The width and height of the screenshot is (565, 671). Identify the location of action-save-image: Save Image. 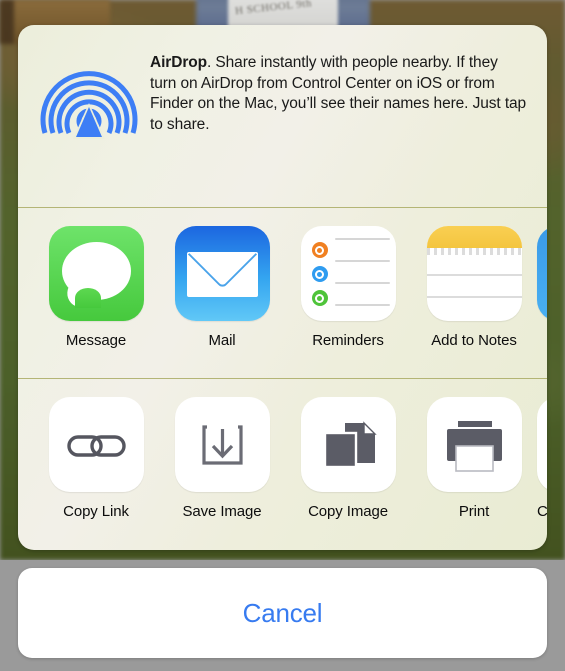
(222, 458).